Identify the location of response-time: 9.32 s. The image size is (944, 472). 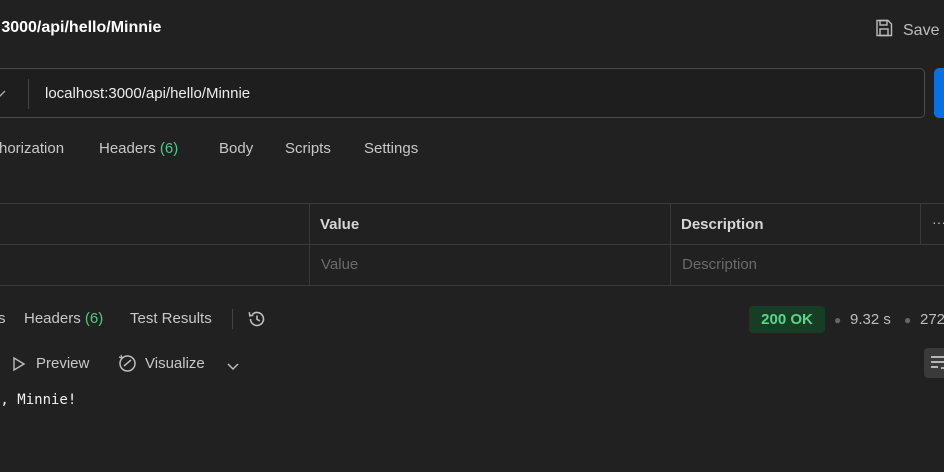
(870, 319).